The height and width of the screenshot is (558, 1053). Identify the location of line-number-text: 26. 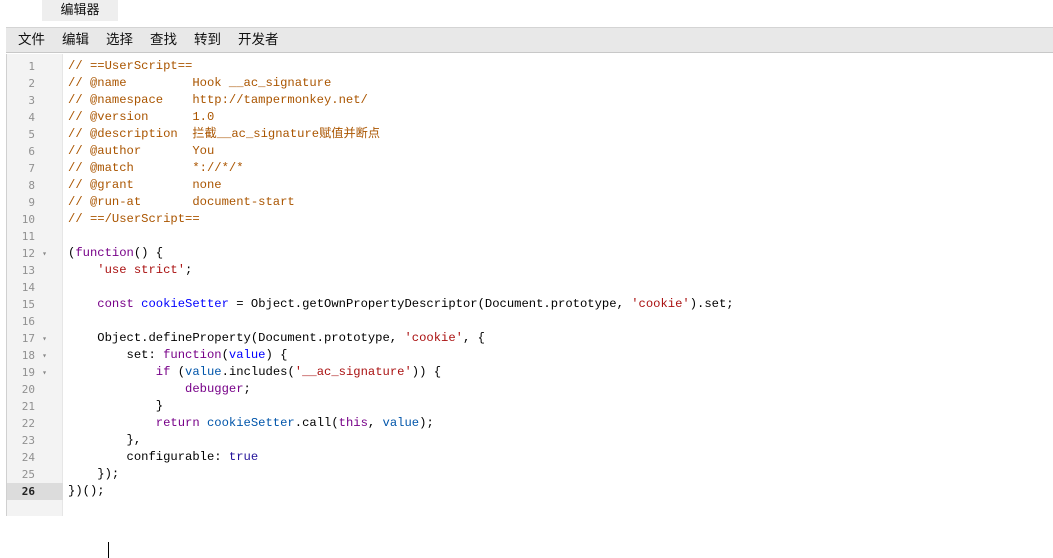
(28, 491).